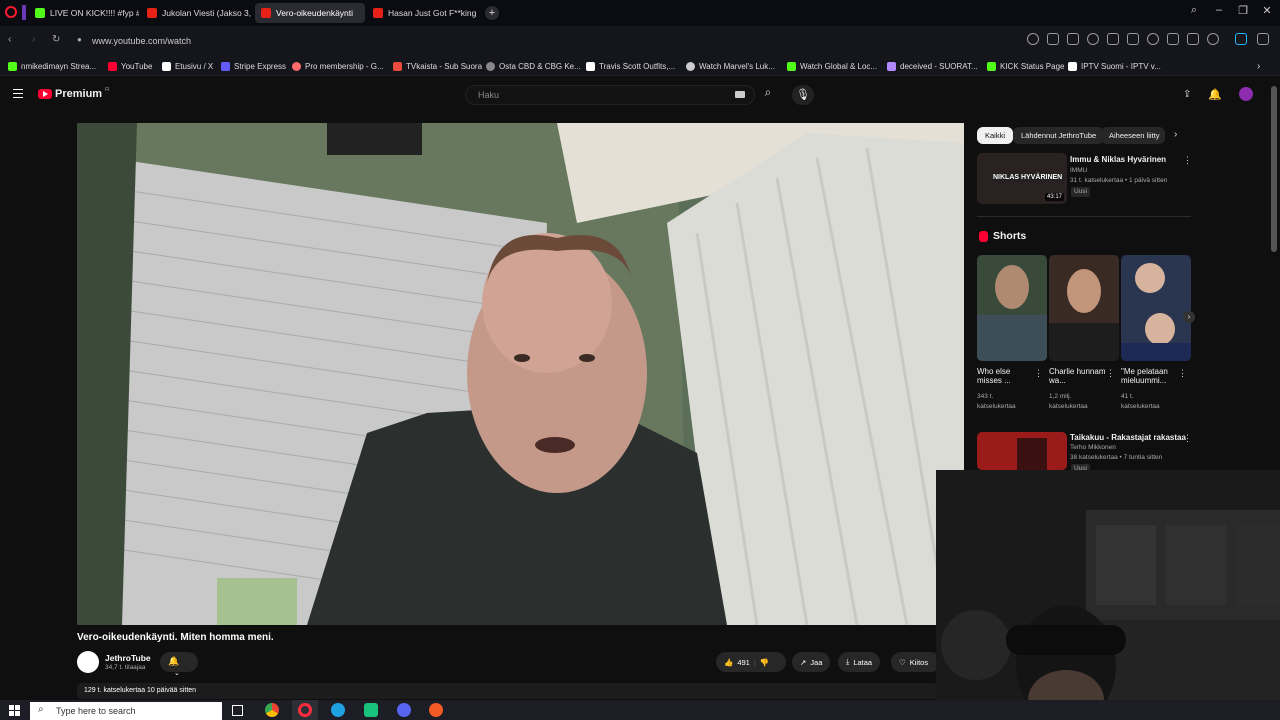 This screenshot has height=720, width=1280. I want to click on shorts-heading: Shorts, so click(1010, 236).